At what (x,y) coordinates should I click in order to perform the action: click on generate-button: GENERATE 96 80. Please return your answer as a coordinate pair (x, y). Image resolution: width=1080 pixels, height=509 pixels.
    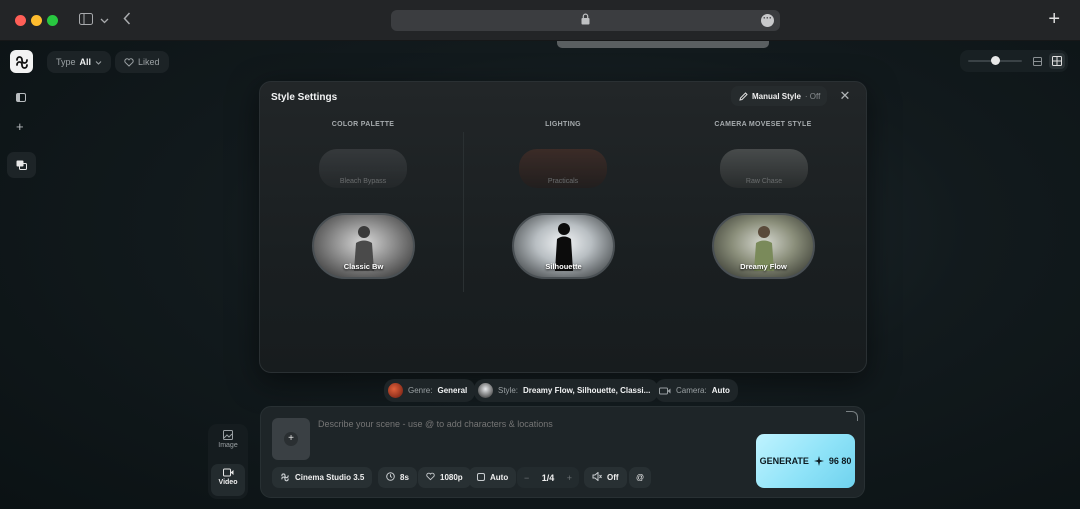
    Looking at the image, I should click on (805, 461).